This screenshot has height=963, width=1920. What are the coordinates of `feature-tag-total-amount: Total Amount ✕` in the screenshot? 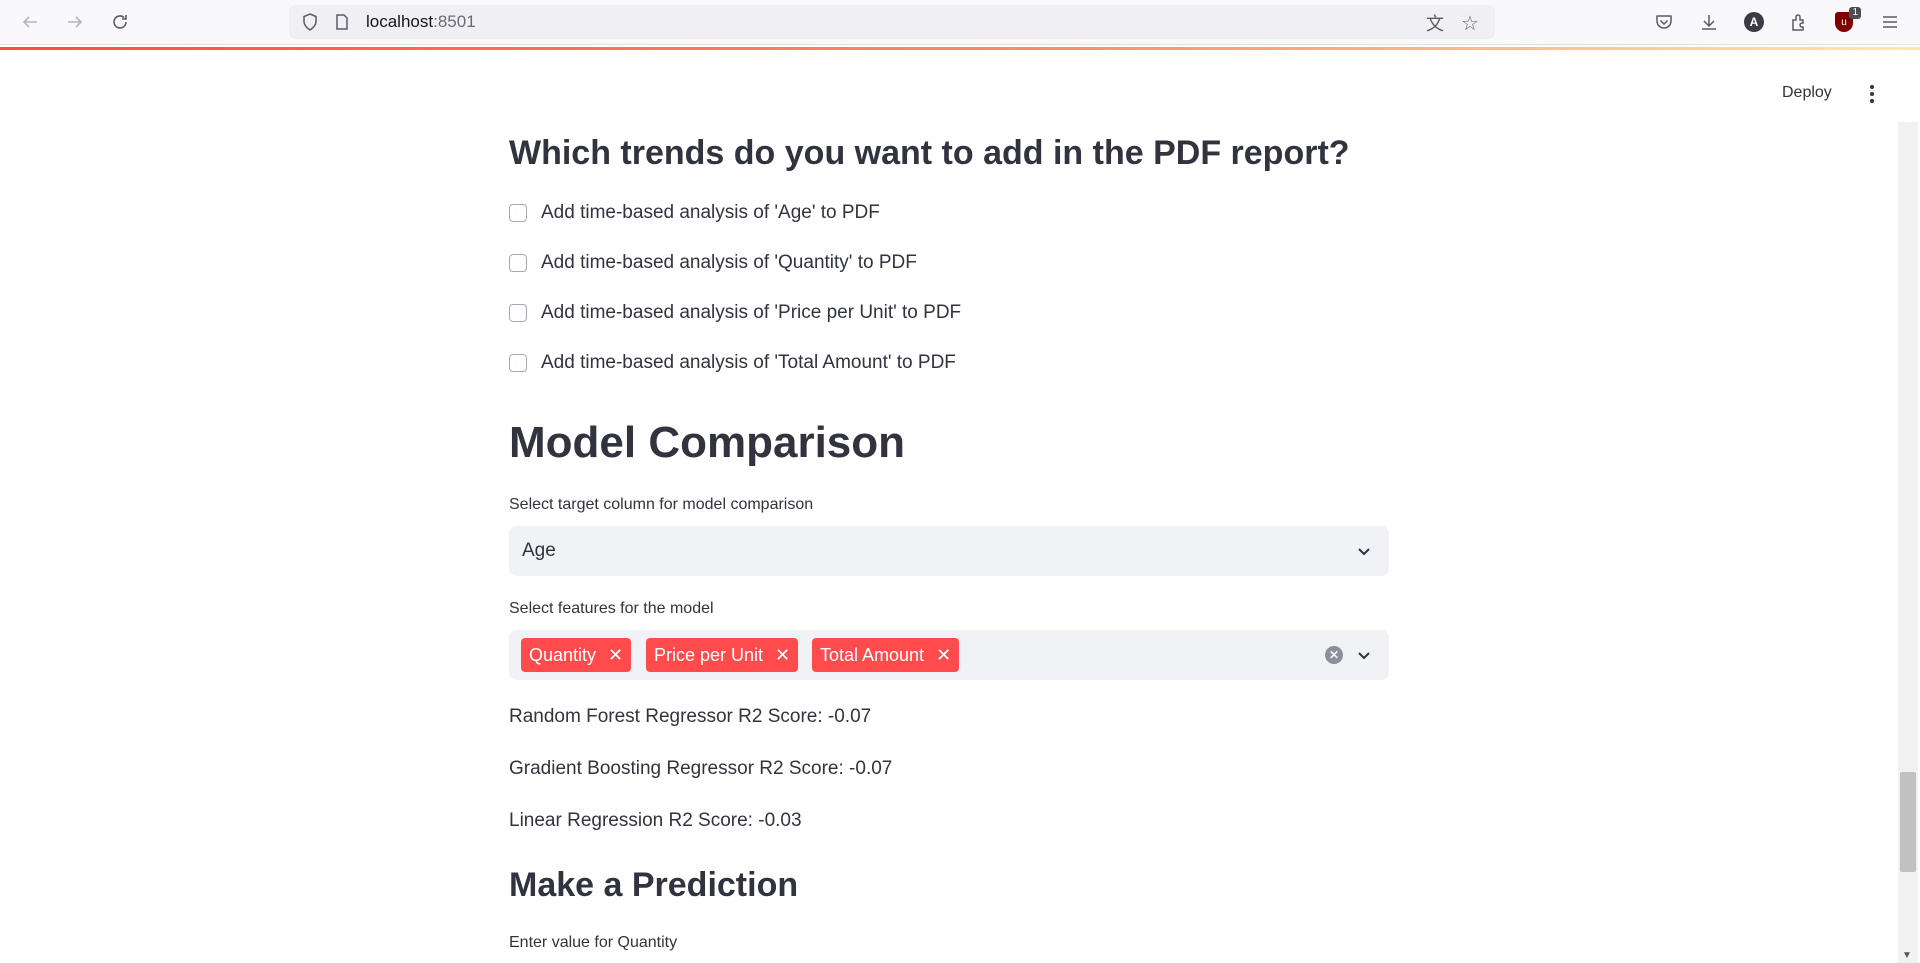 It's located at (886, 655).